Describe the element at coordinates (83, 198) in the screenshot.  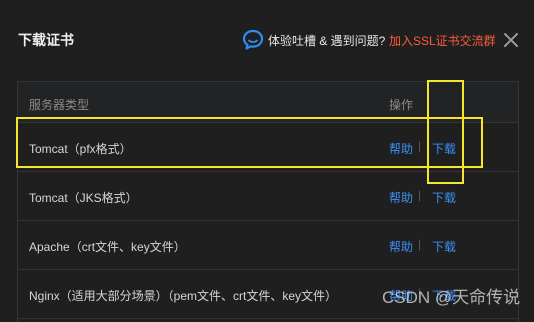
I see `server-type-name: Tomcat（JKS格式）` at that location.